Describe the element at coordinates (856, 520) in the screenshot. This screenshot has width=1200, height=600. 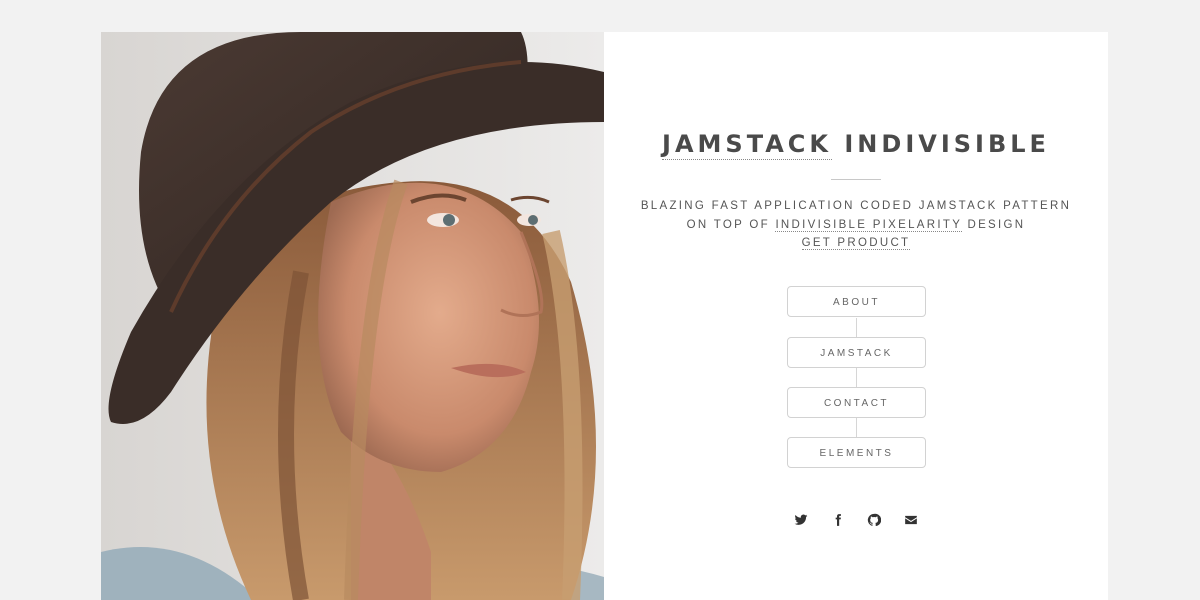
I see `social-links` at that location.